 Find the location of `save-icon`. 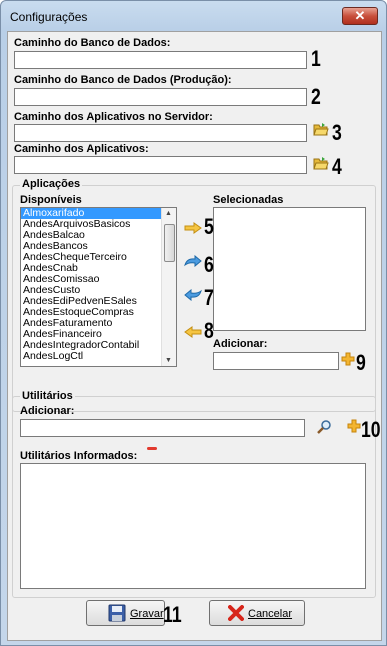

save-icon is located at coordinates (117, 613).